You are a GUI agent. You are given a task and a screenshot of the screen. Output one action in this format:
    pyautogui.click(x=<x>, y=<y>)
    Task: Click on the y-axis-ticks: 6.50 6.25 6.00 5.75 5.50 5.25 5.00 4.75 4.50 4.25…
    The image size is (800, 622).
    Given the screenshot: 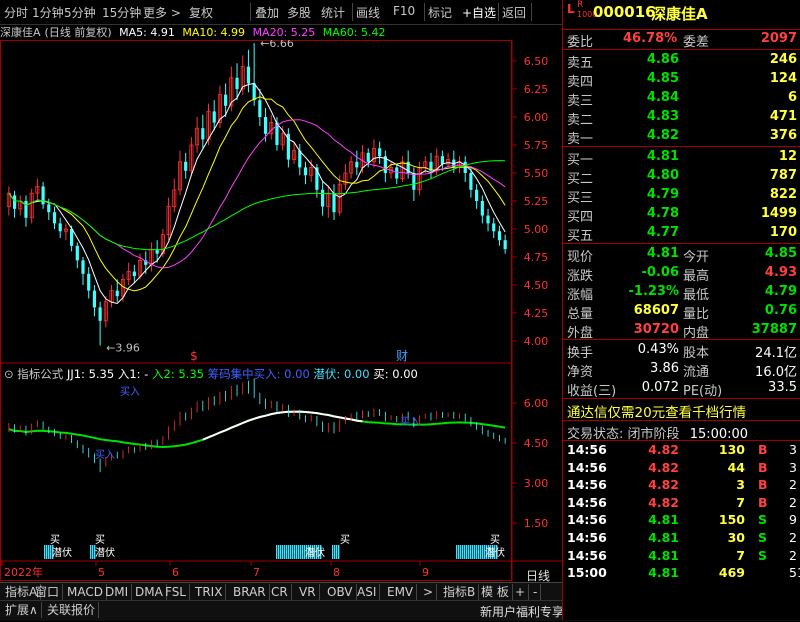 What is the action you would take?
    pyautogui.click(x=530, y=292)
    